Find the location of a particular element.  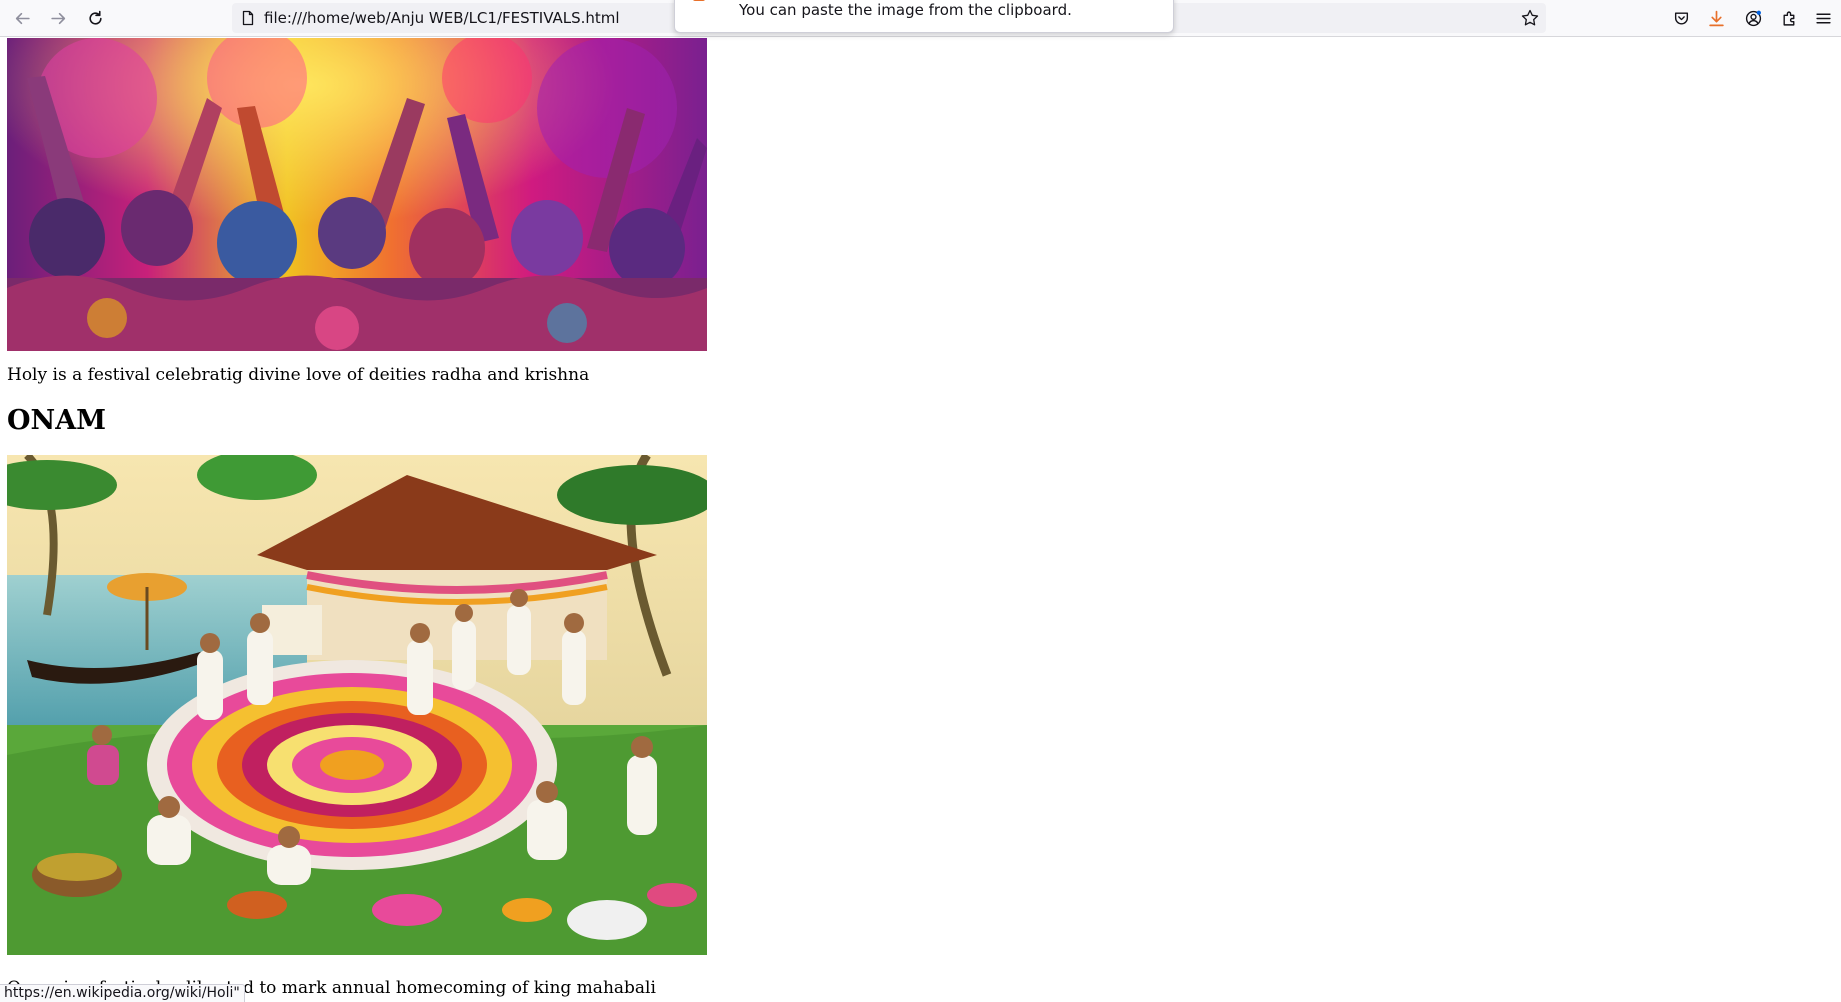

page-icon is located at coordinates (248, 18).